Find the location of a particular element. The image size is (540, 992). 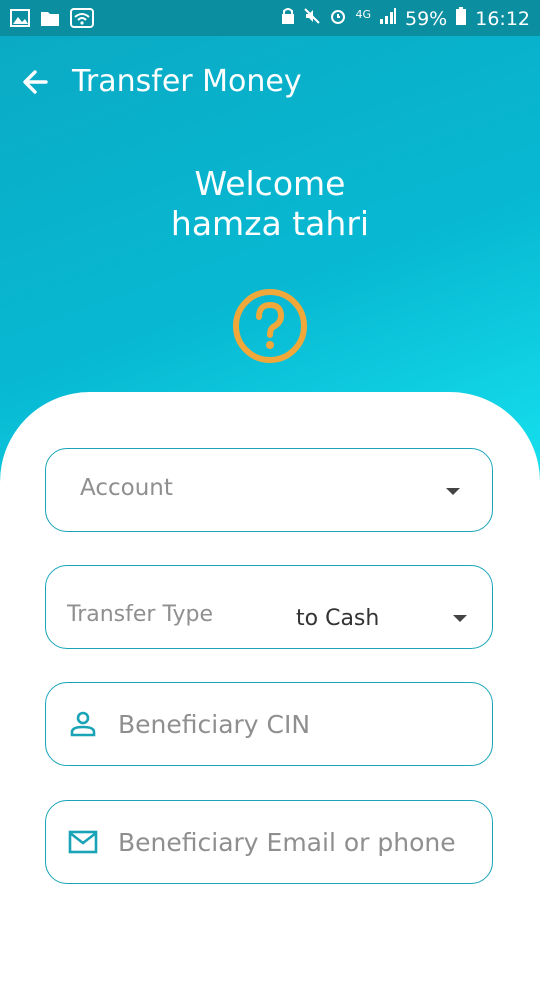

alarm-icon is located at coordinates (338, 18).